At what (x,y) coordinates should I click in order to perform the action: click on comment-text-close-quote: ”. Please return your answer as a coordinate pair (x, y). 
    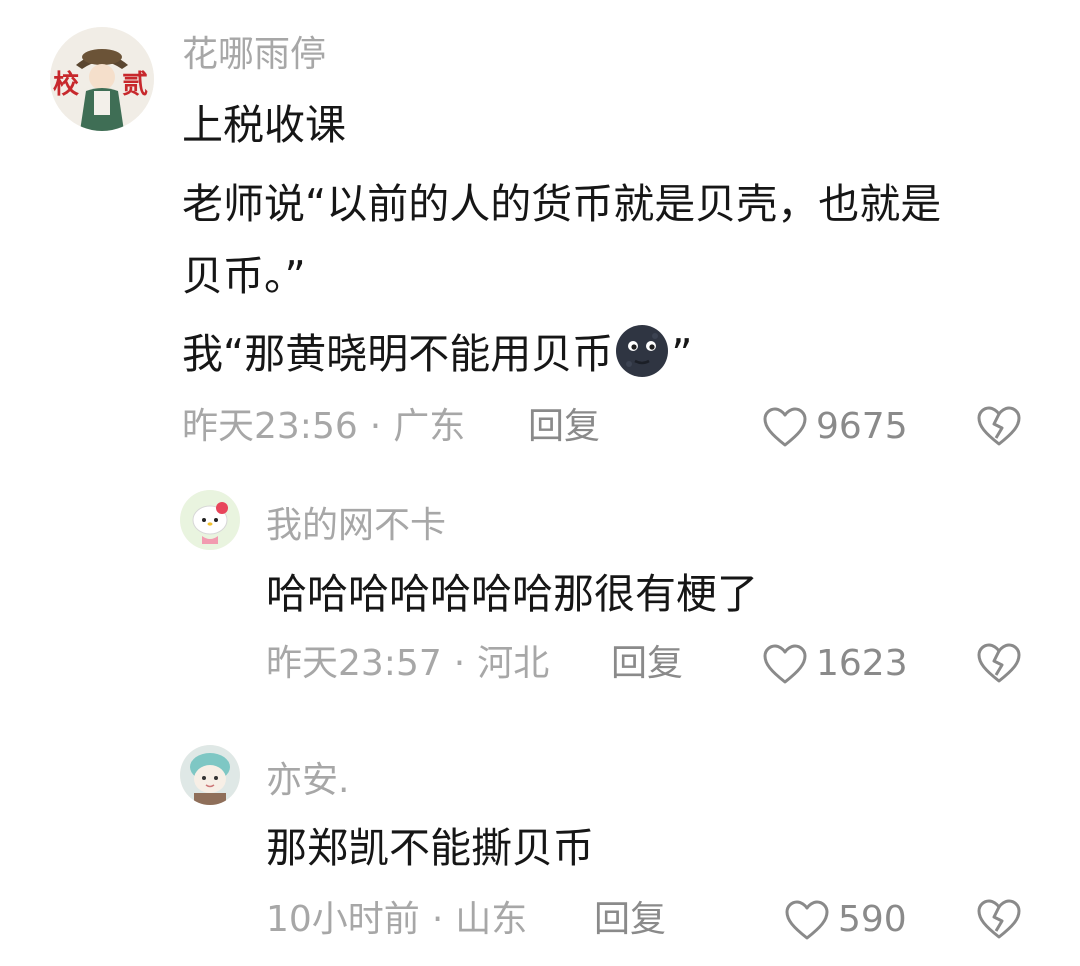
    Looking at the image, I should click on (682, 354).